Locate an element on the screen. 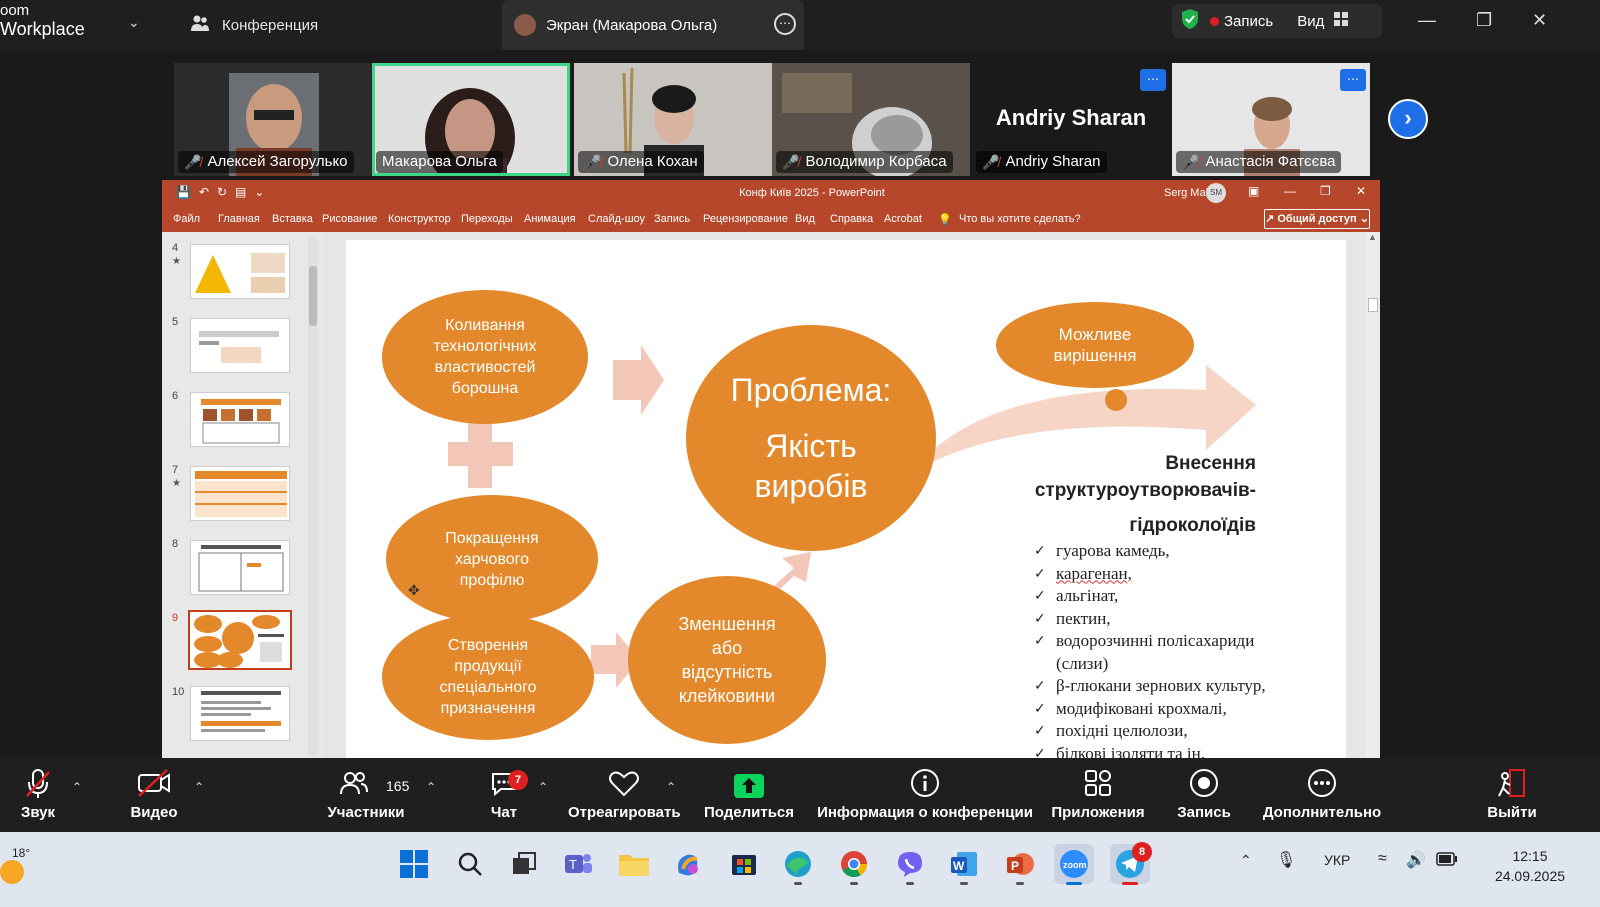 Image resolution: width=1600 pixels, height=907 pixels. menu-acrobat: Acrobat is located at coordinates (903, 219).